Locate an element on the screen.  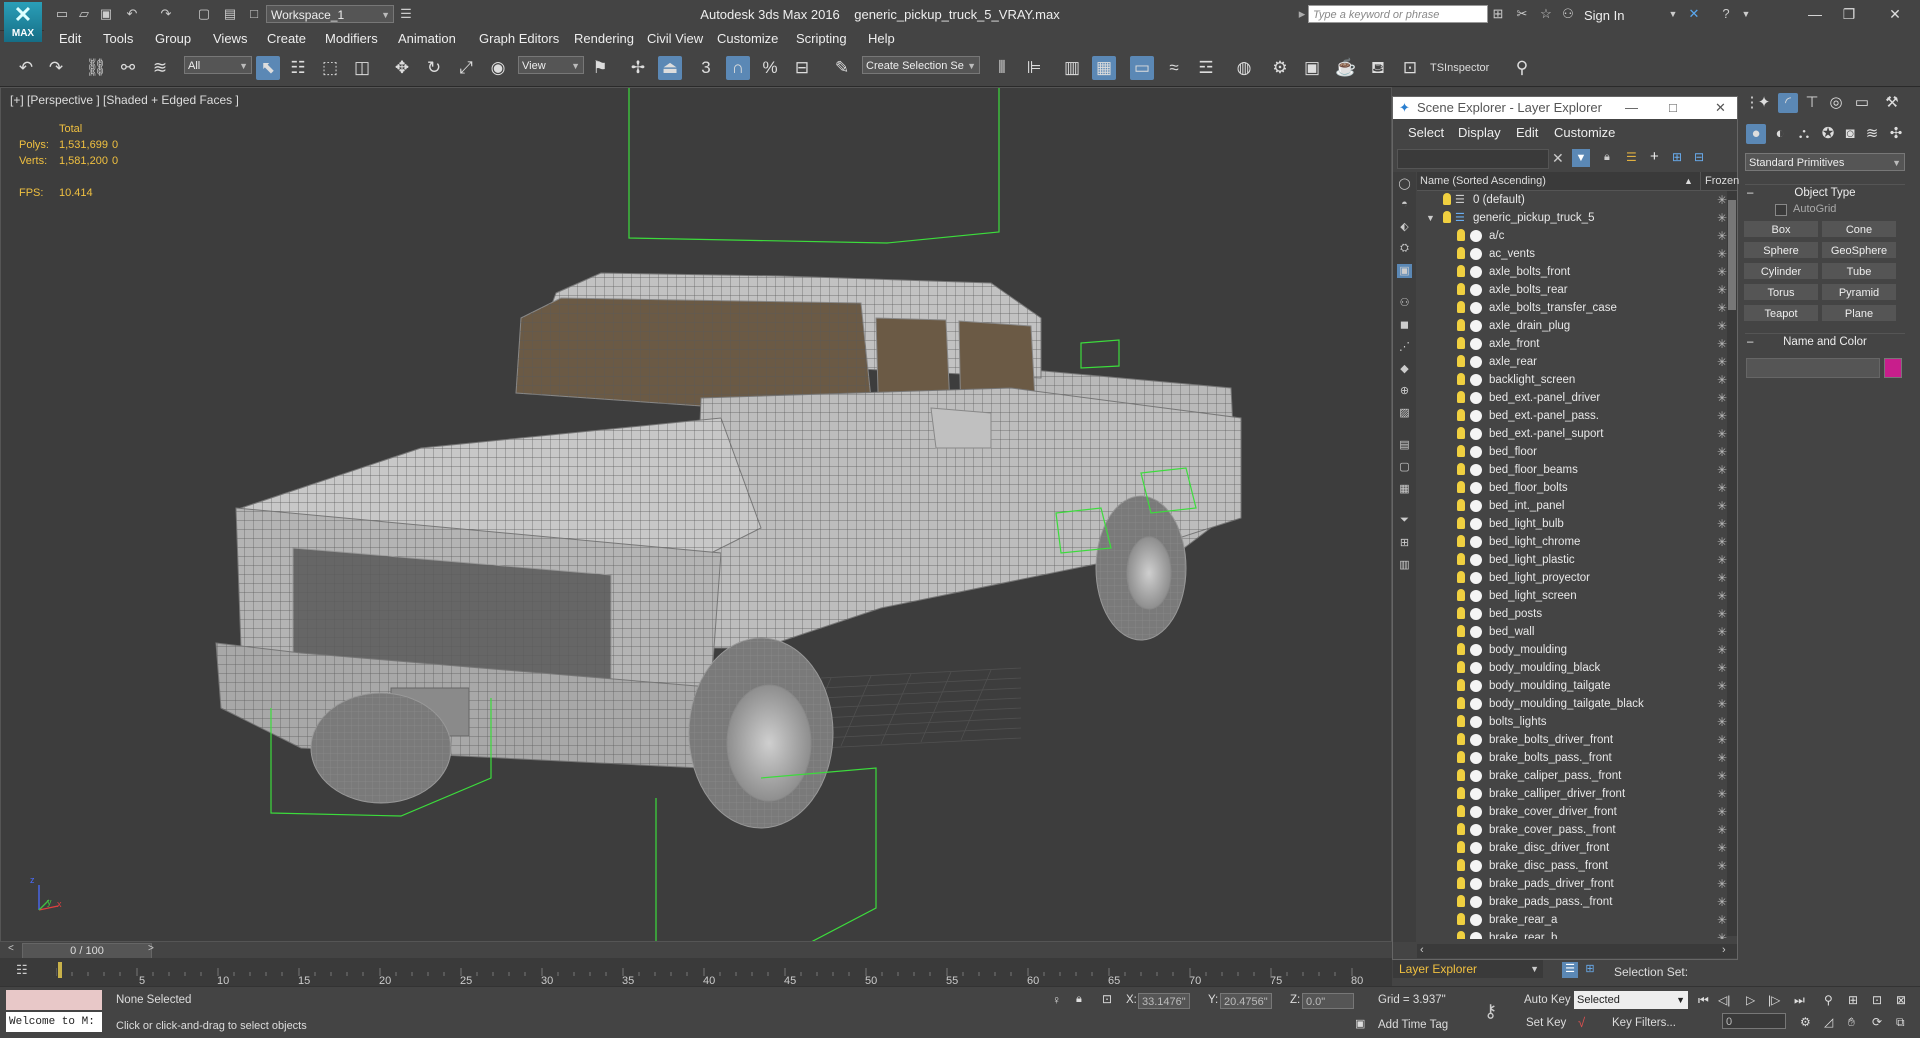
undo-icon: ↶ is located at coordinates (26, 68).